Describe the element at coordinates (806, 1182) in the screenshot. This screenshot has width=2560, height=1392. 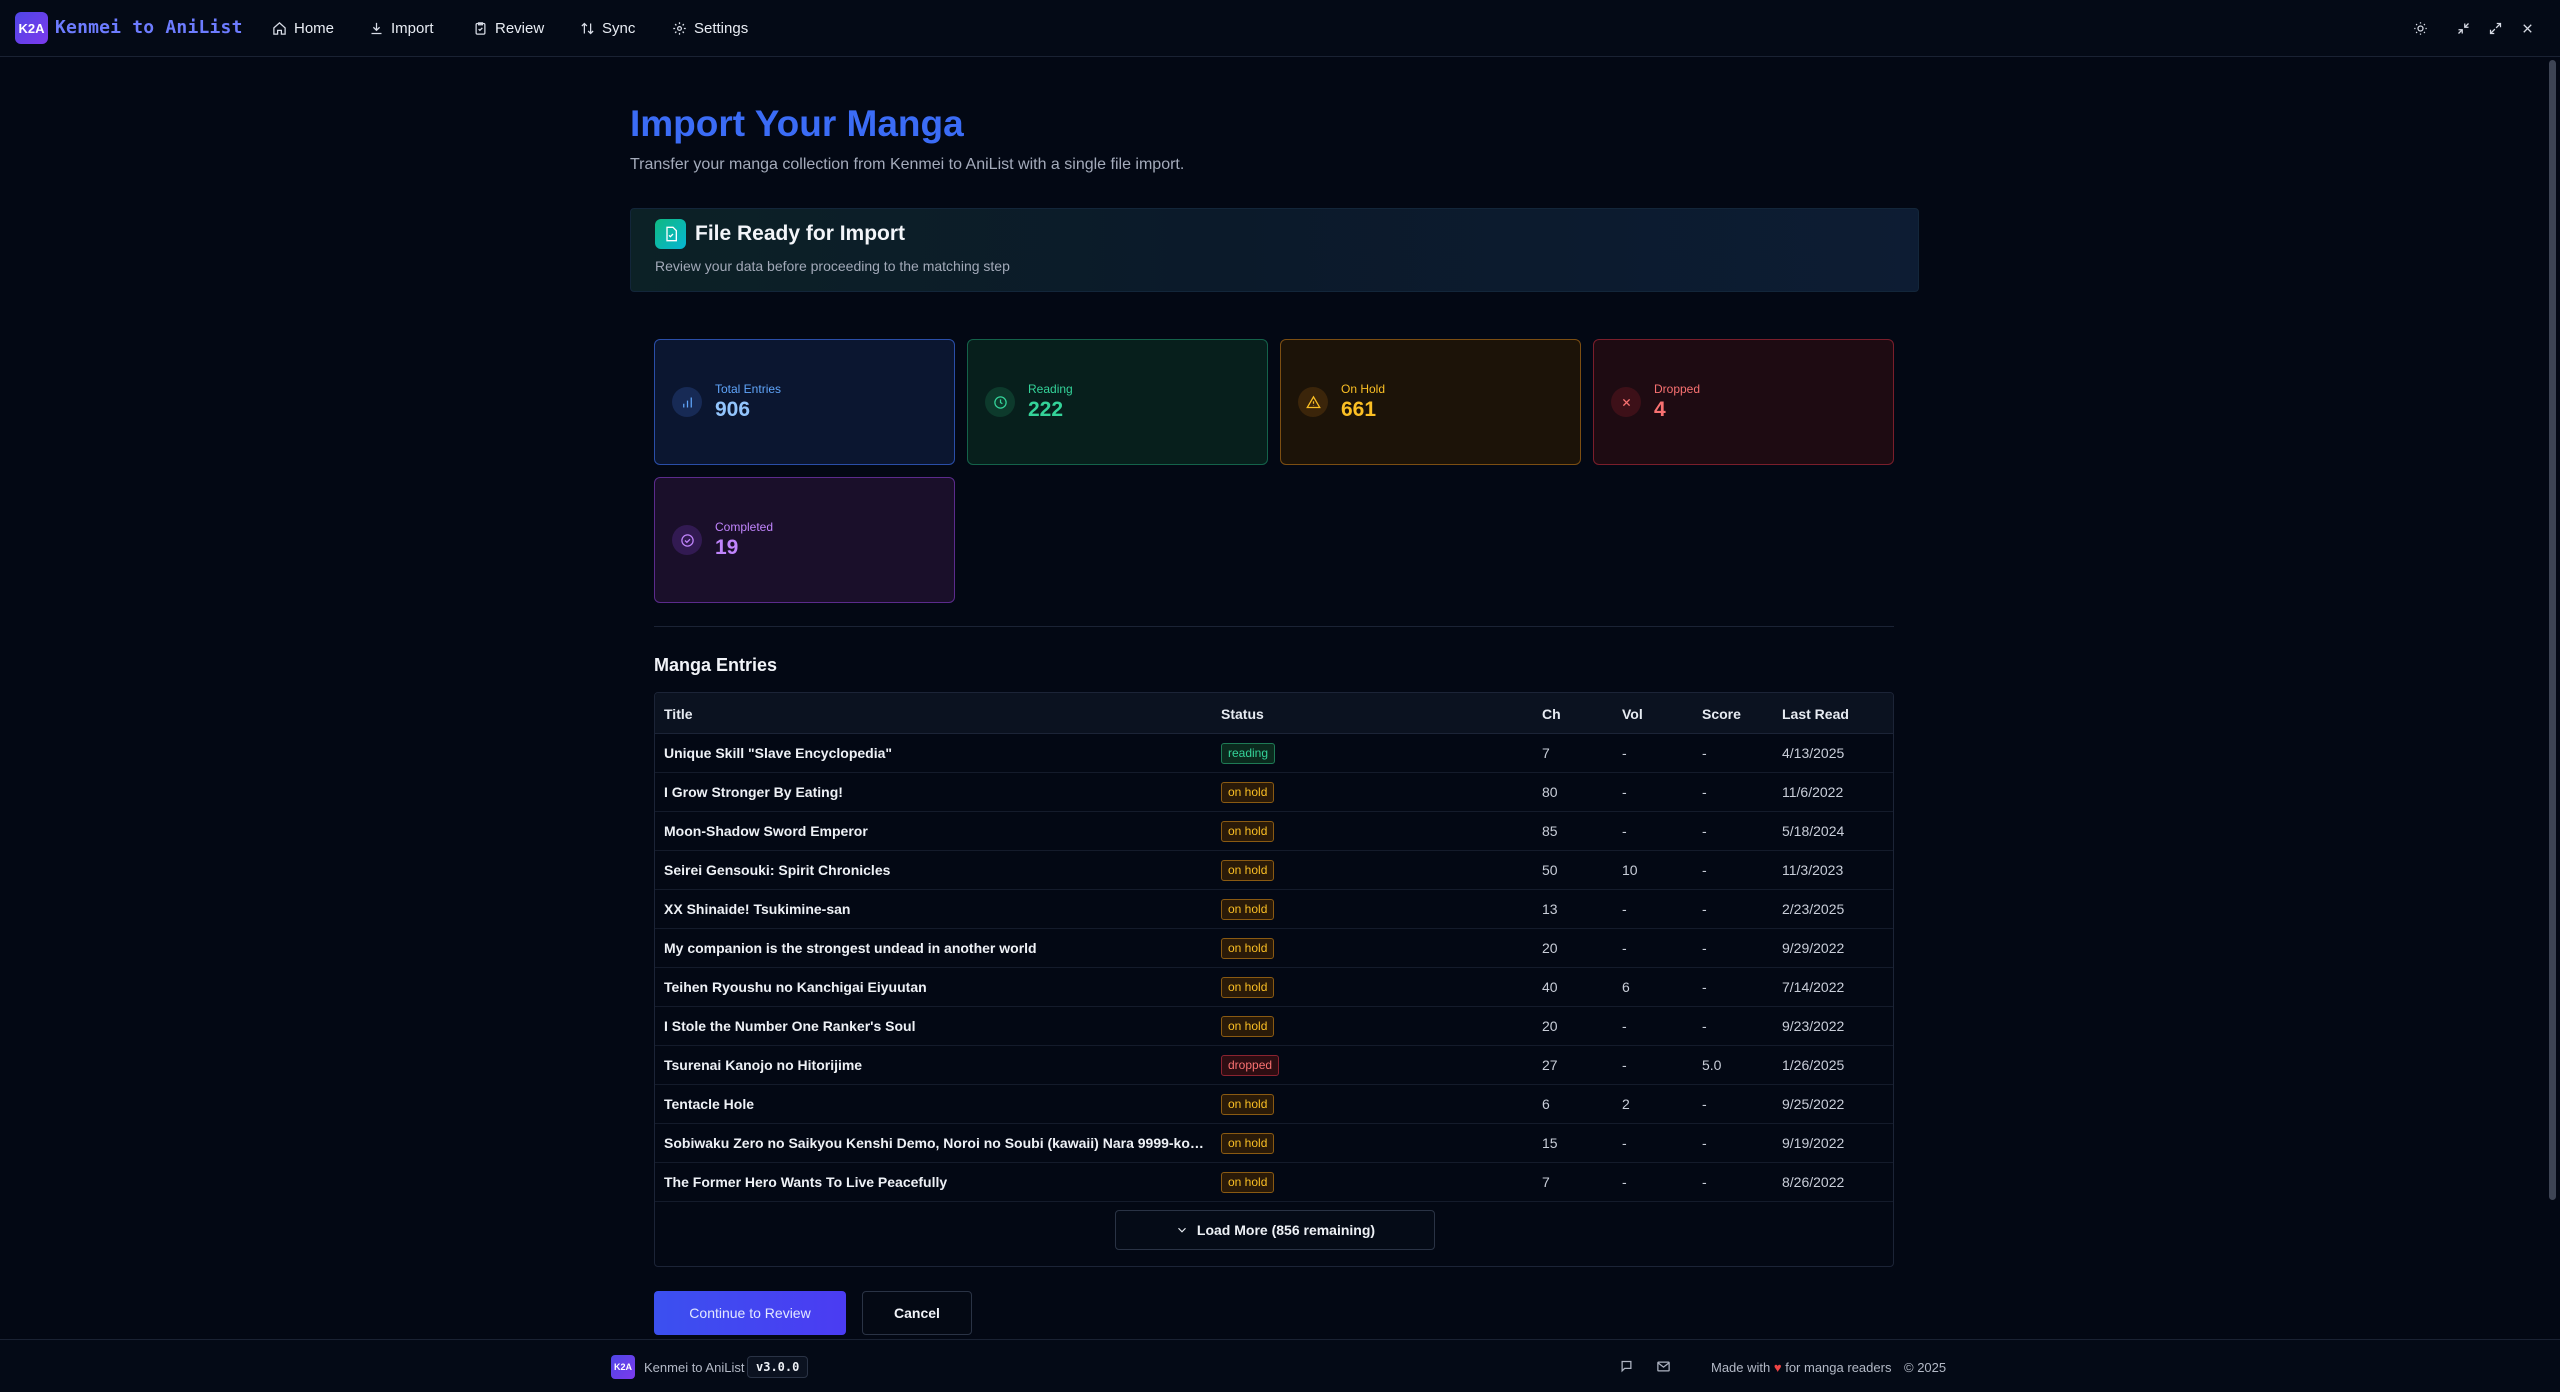
I see `manga-title: The Former Hero Wants To Live Peacefully` at that location.